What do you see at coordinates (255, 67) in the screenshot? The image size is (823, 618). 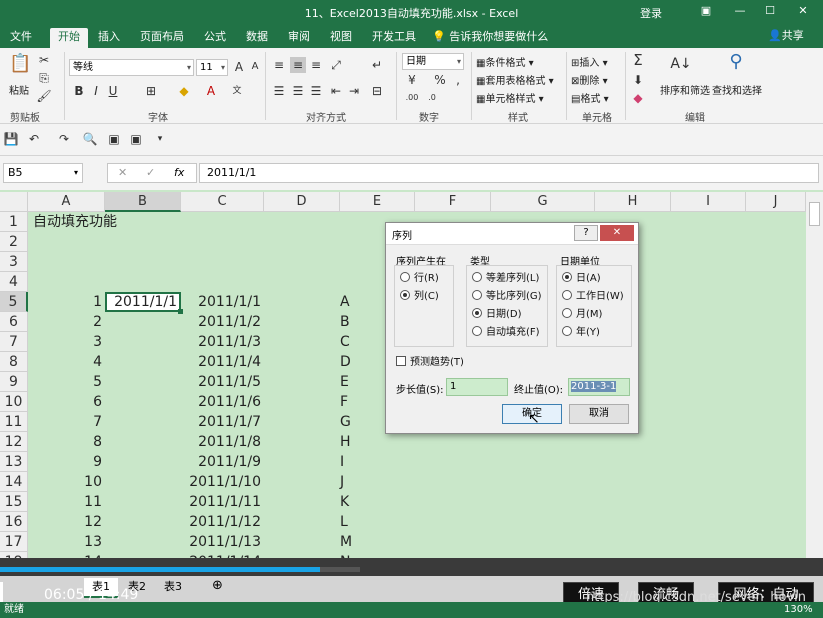 I see `decrease-font-icon: A` at bounding box center [255, 67].